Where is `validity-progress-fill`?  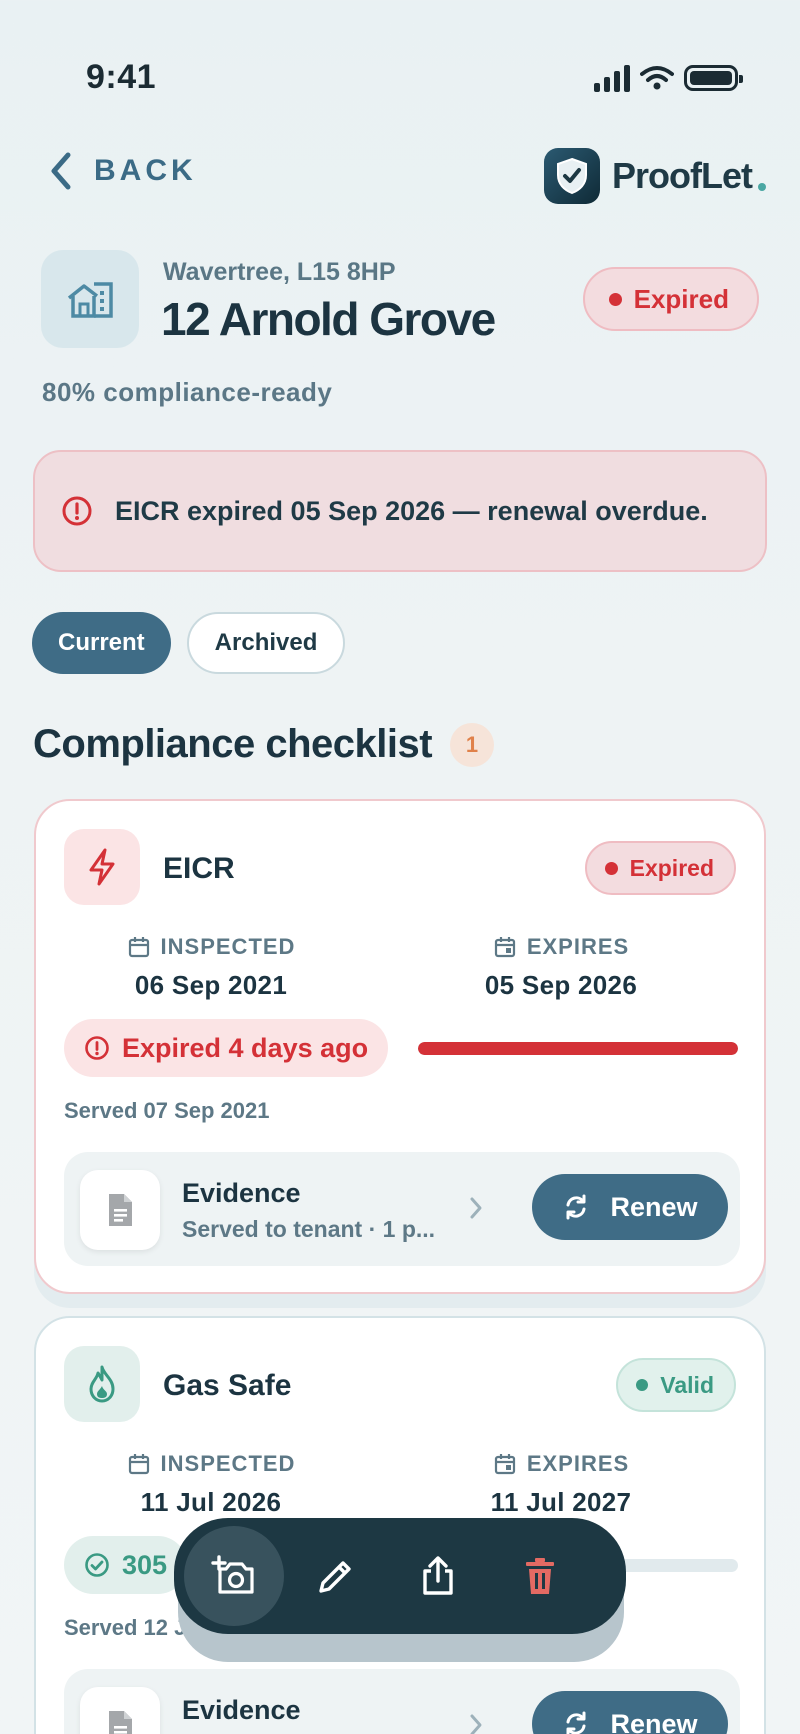
validity-progress-fill is located at coordinates (578, 1048).